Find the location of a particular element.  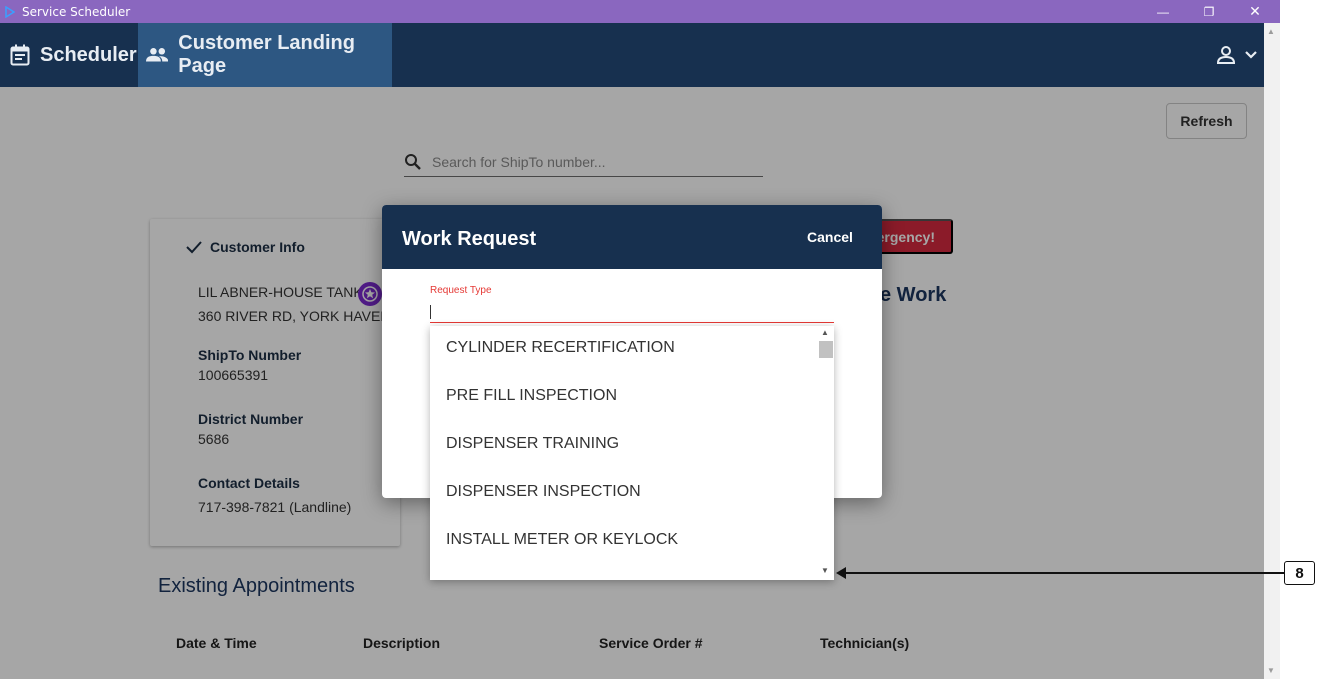

scroll-up-icon: ▲ is located at coordinates (825, 332).